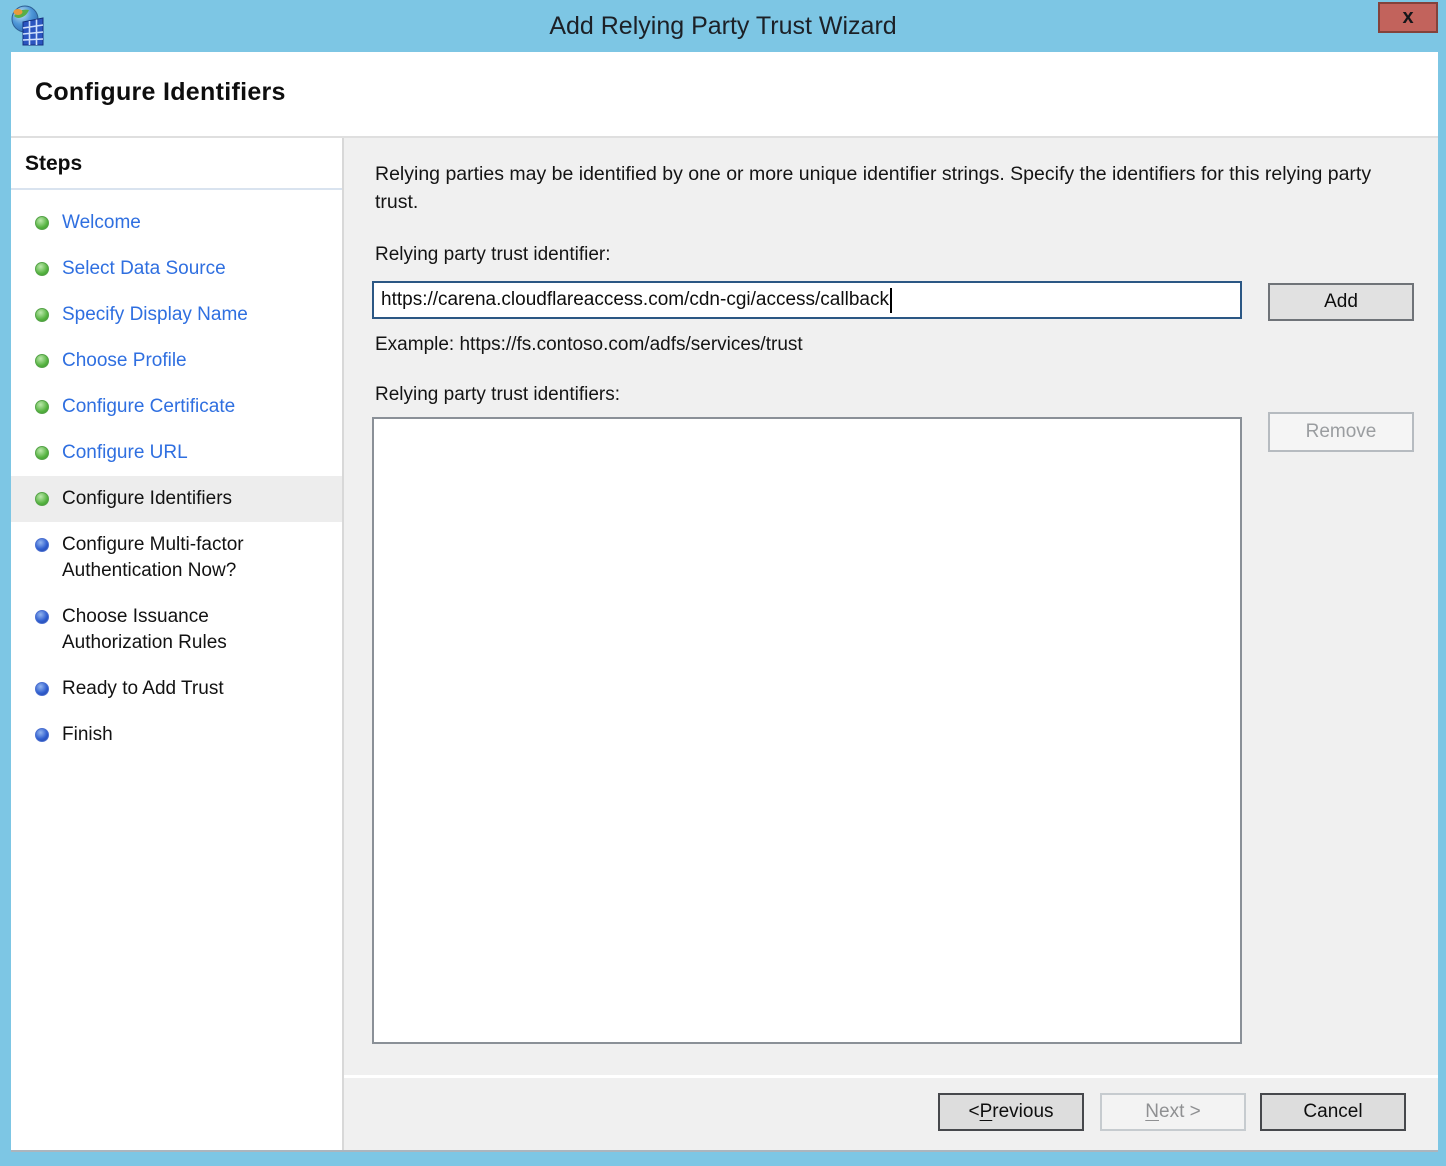 Image resolution: width=1446 pixels, height=1166 pixels. What do you see at coordinates (176, 223) in the screenshot?
I see `sidebar-step-welcome: Welcome` at bounding box center [176, 223].